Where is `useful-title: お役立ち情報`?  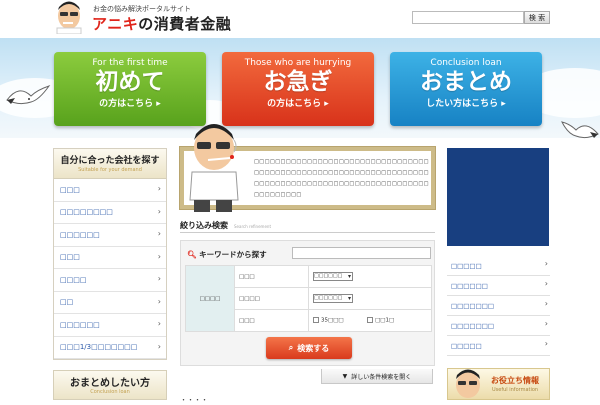 useful-title: お役立ち情報 is located at coordinates (515, 380).